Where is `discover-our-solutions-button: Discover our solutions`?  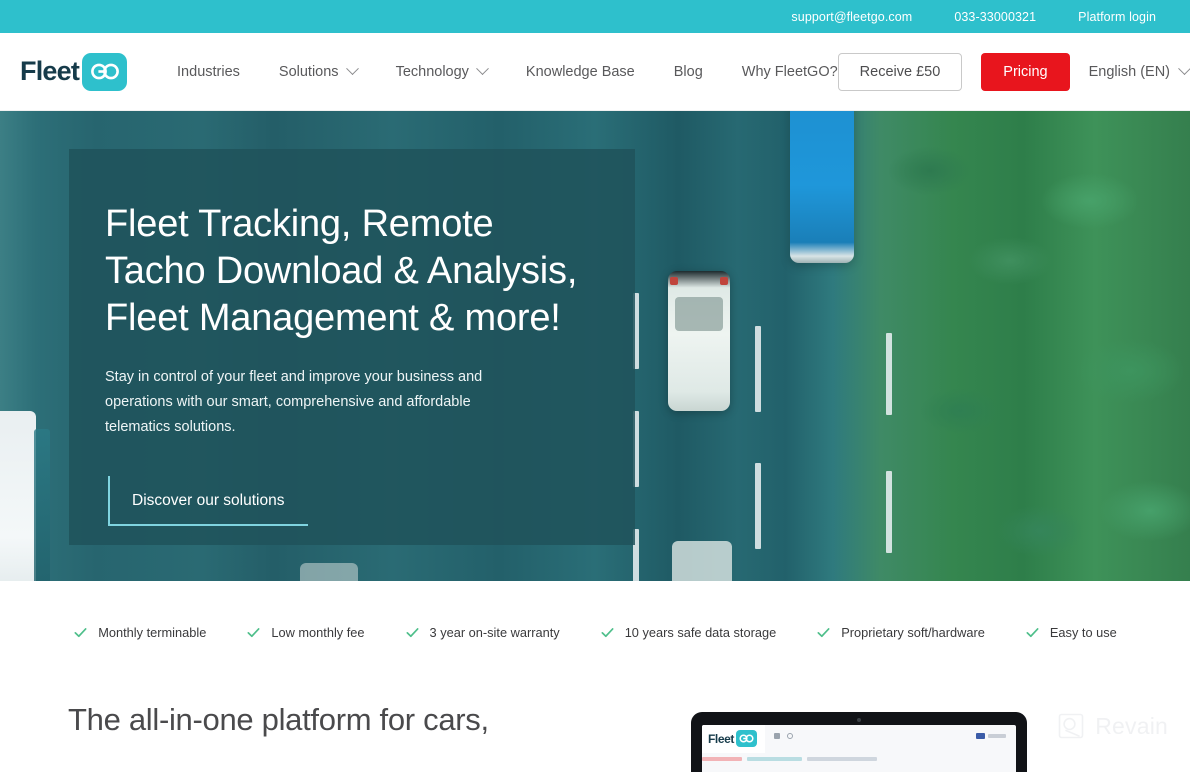
discover-our-solutions-button: Discover our solutions is located at coordinates (208, 501).